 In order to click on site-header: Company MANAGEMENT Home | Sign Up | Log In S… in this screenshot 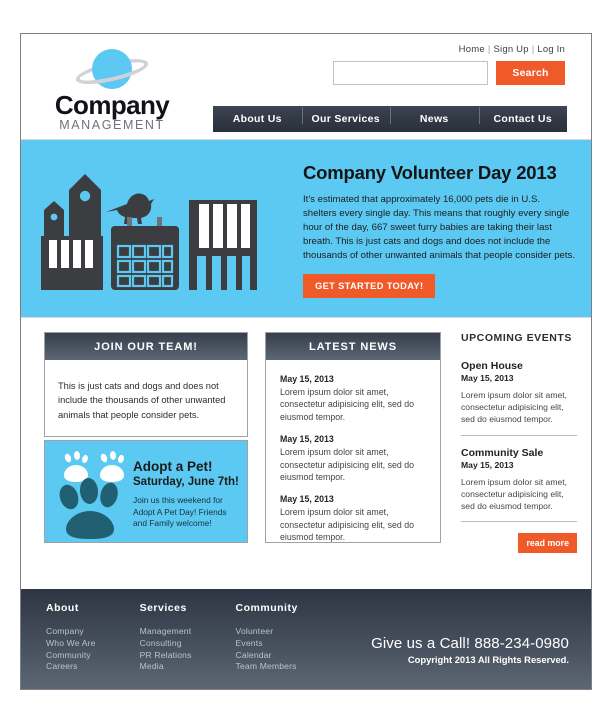, I will do `click(306, 86)`.